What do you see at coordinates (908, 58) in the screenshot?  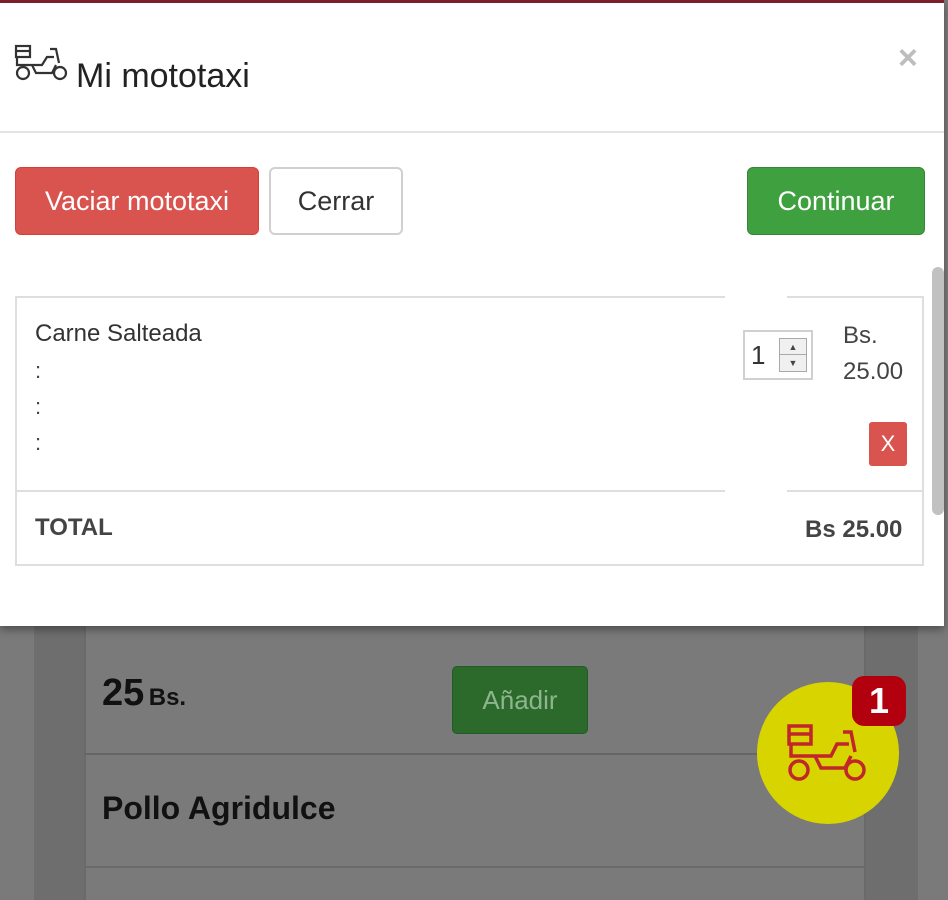 I see `close-icon: ×` at bounding box center [908, 58].